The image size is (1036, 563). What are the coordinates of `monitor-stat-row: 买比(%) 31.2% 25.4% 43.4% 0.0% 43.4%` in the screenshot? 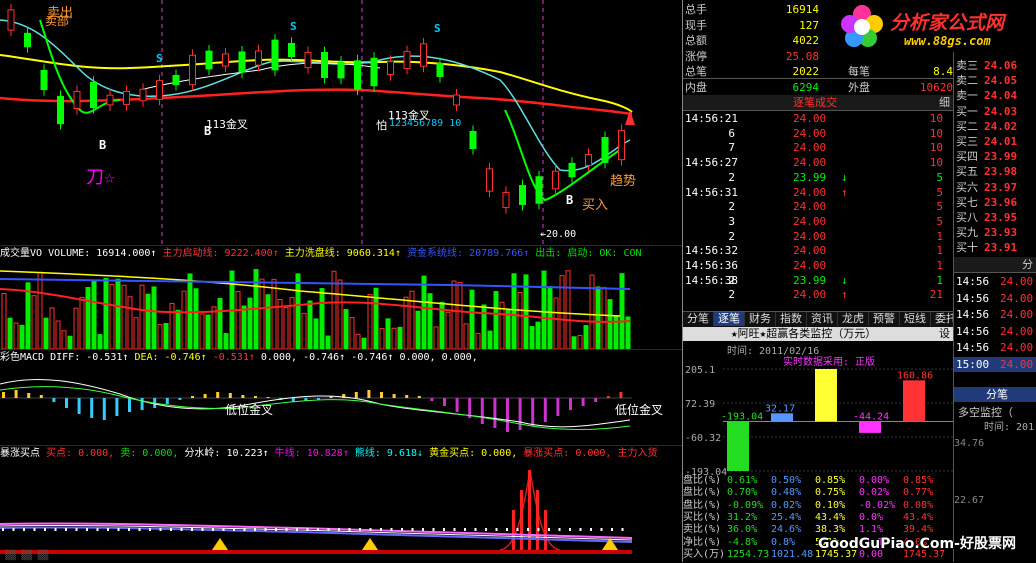 It's located at (818, 518).